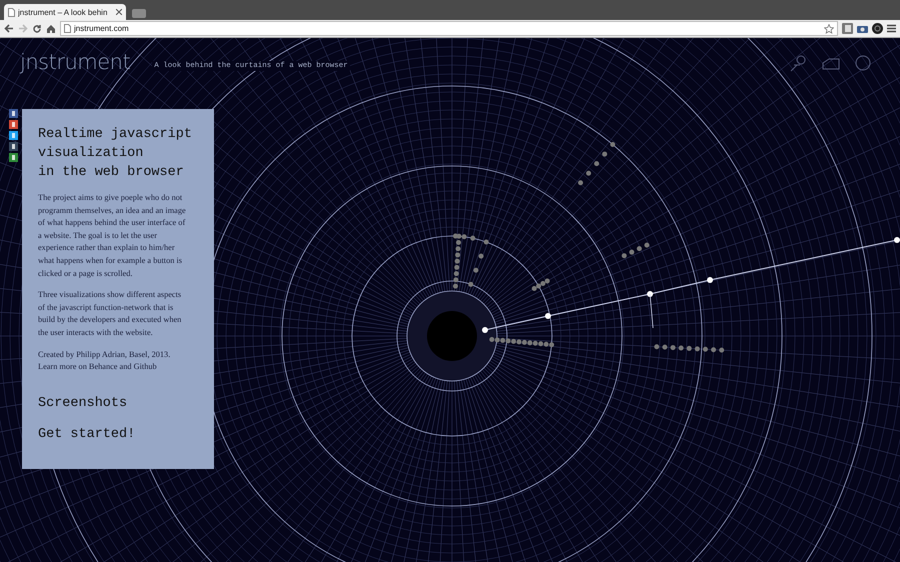 This screenshot has width=900, height=562. Describe the element at coordinates (83, 403) in the screenshot. I see `nav-link: Screenshots` at that location.